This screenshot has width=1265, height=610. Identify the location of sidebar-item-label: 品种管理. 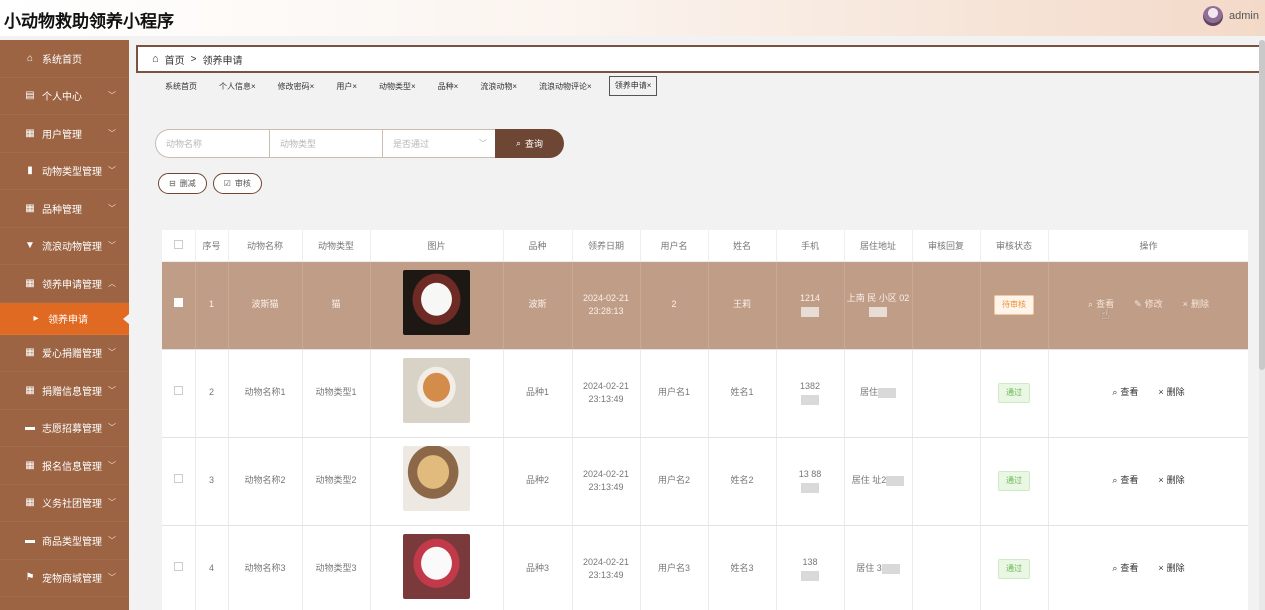
(62, 210).